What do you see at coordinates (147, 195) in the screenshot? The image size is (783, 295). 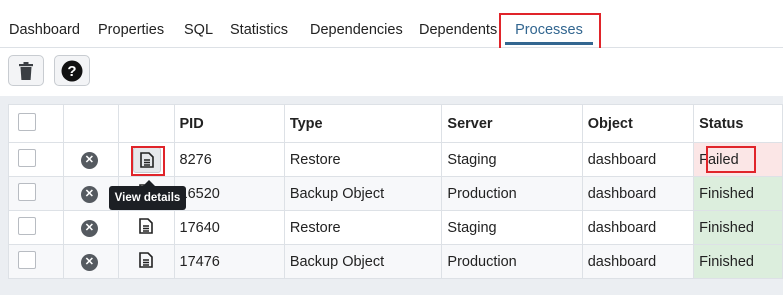 I see `view-details-tooltip: View details` at bounding box center [147, 195].